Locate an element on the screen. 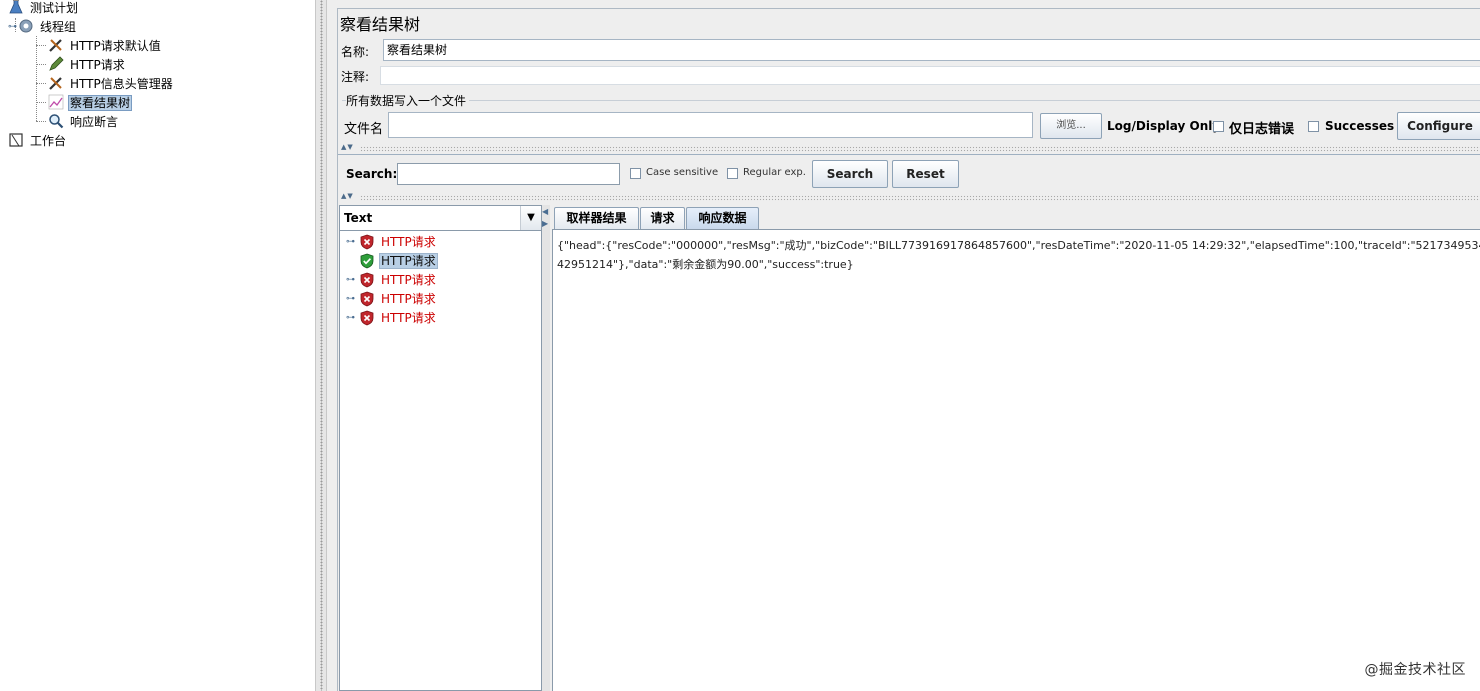 The height and width of the screenshot is (691, 1480). search-label: Search: is located at coordinates (372, 174).